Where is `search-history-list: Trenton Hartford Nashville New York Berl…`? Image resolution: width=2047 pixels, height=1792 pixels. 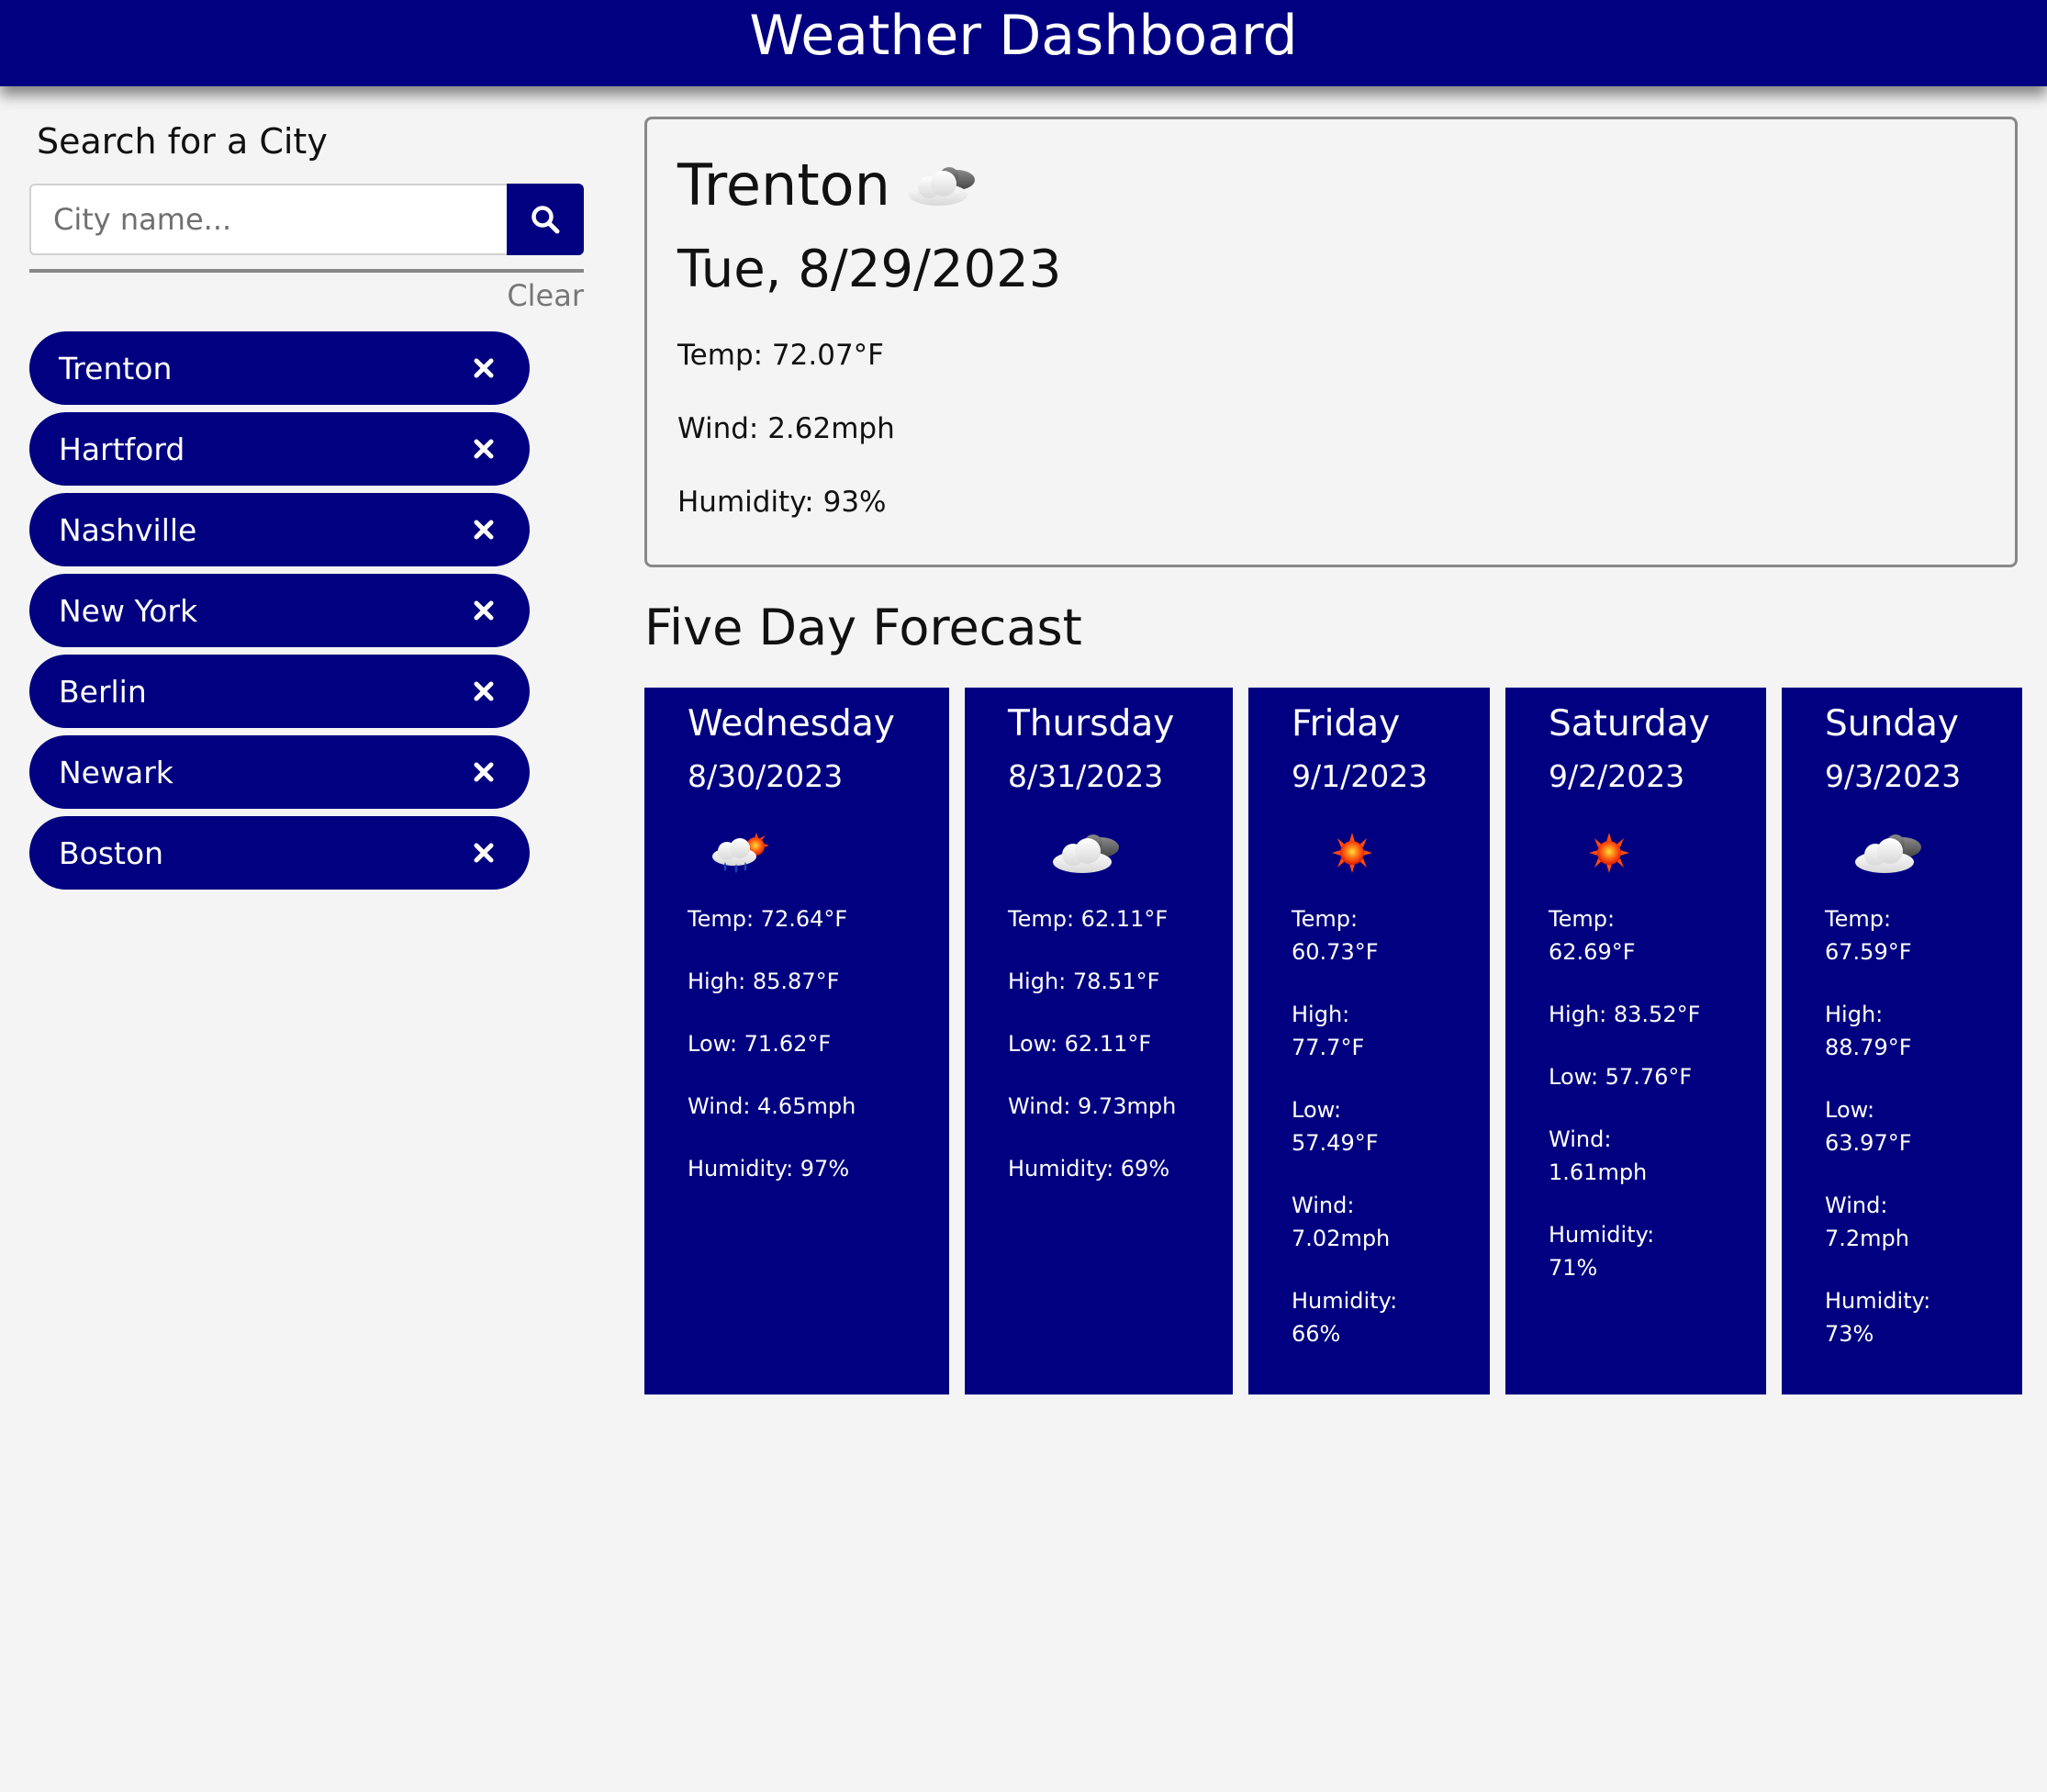 search-history-list: Trenton Hartford Nashville New York Berl… is located at coordinates (279, 614).